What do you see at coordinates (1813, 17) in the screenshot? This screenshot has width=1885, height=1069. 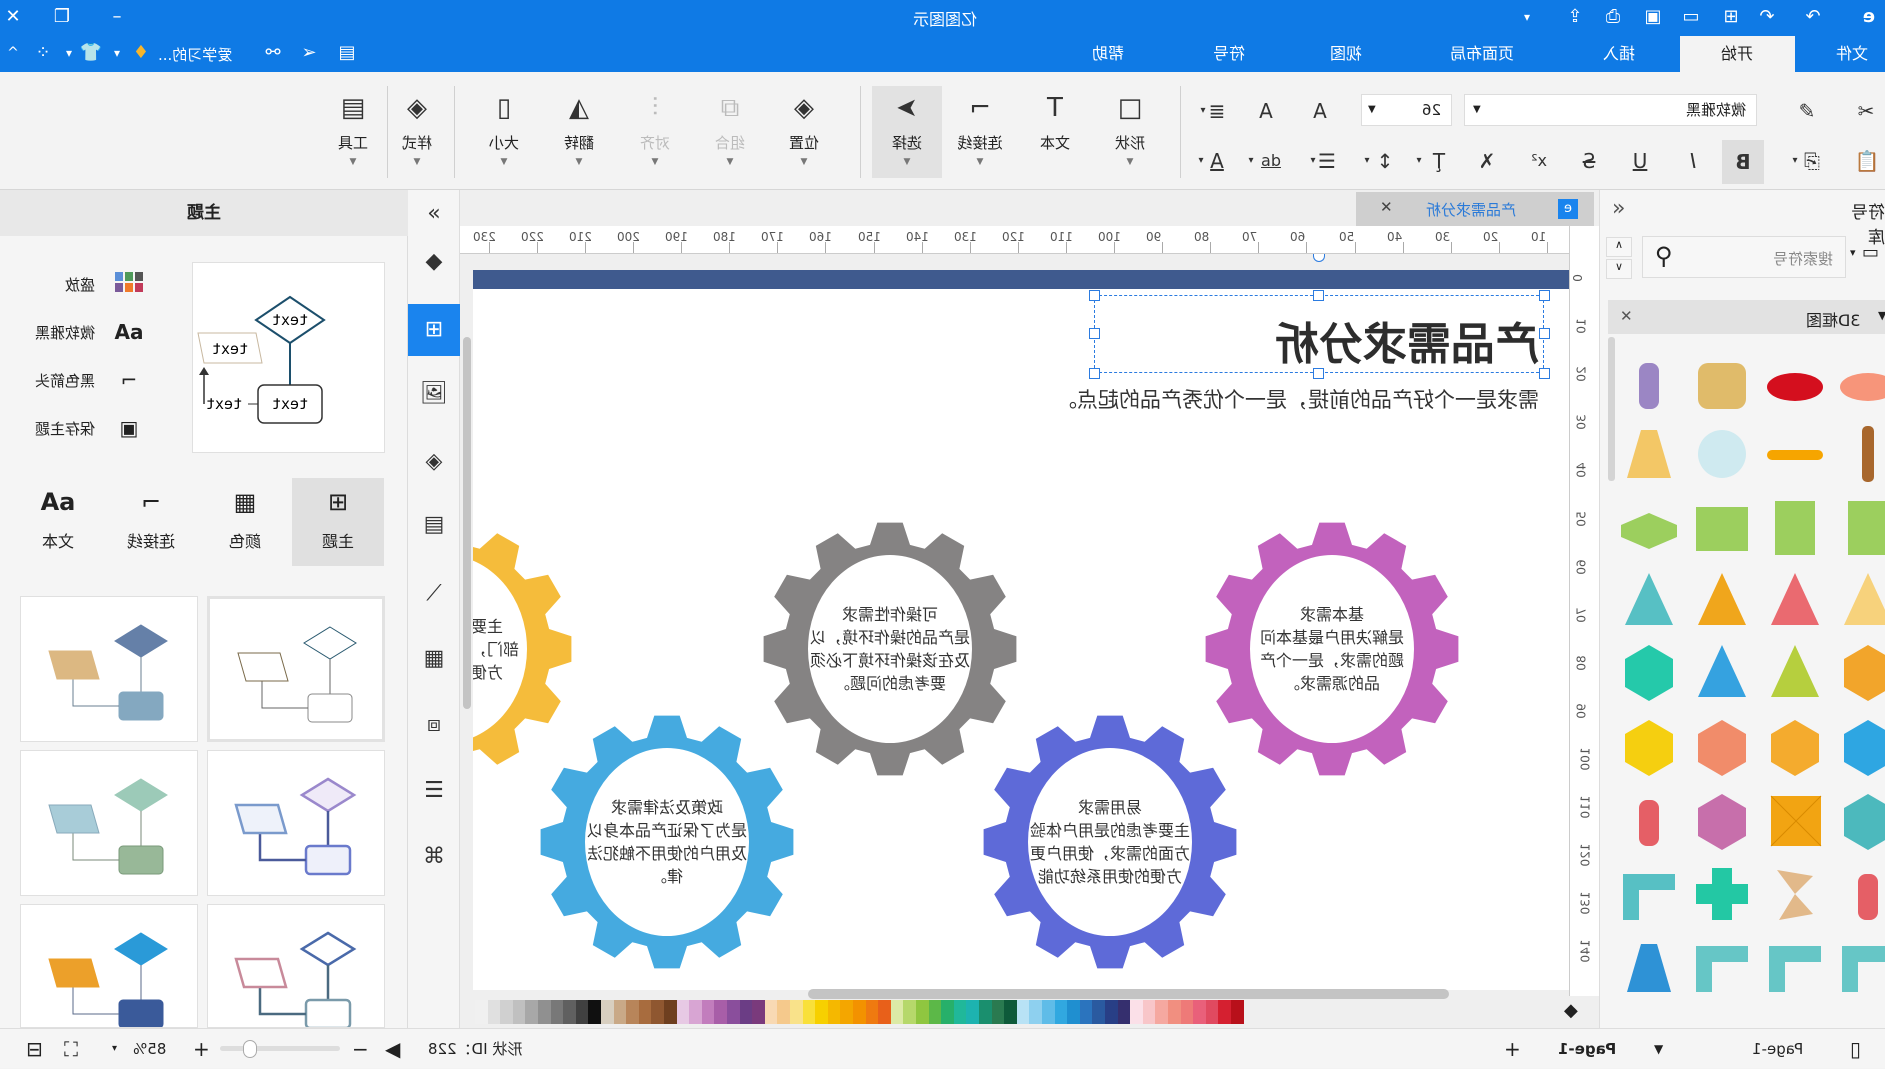 I see `redo-icon: ↷` at bounding box center [1813, 17].